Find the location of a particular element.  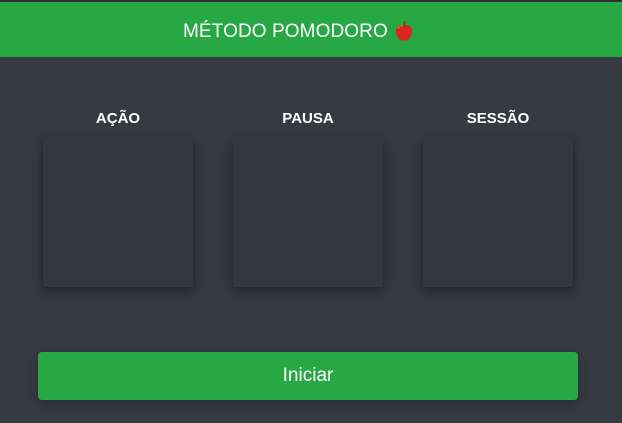

header-bar: MÉTODO POMODORO is located at coordinates (311, 28).